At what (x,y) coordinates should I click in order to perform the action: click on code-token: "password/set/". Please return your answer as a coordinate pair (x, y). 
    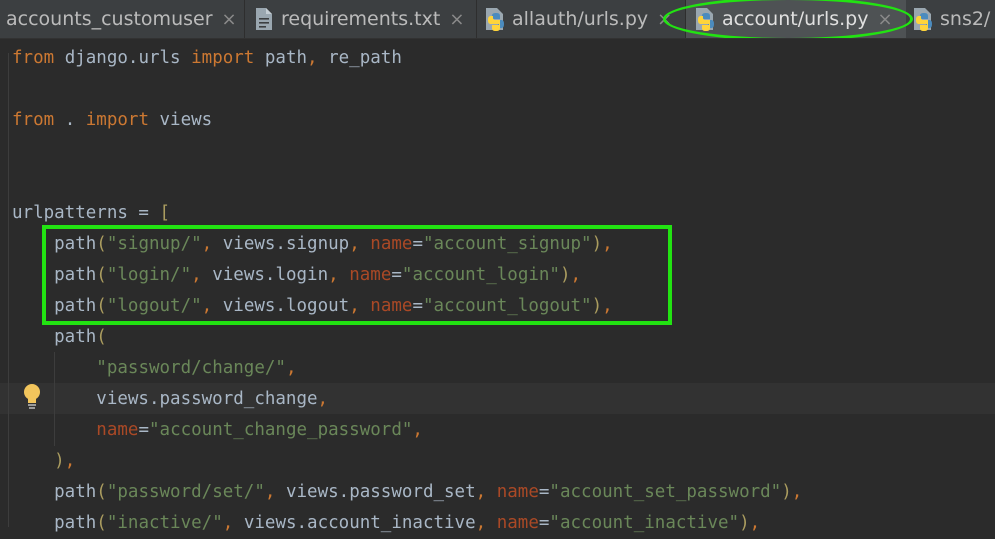
    Looking at the image, I should click on (185, 492).